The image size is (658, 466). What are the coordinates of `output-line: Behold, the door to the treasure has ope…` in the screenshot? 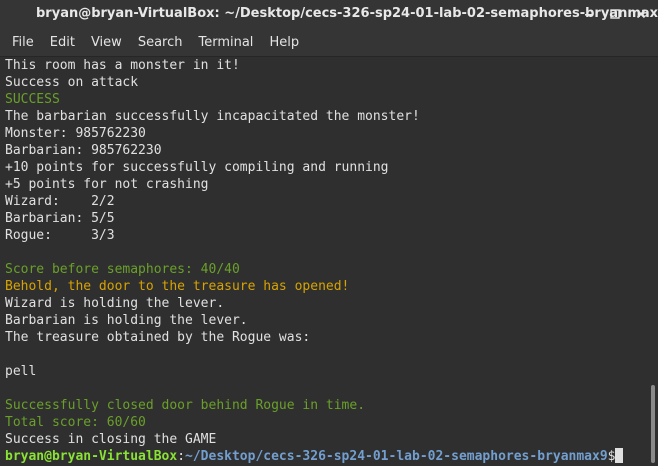 It's located at (177, 286).